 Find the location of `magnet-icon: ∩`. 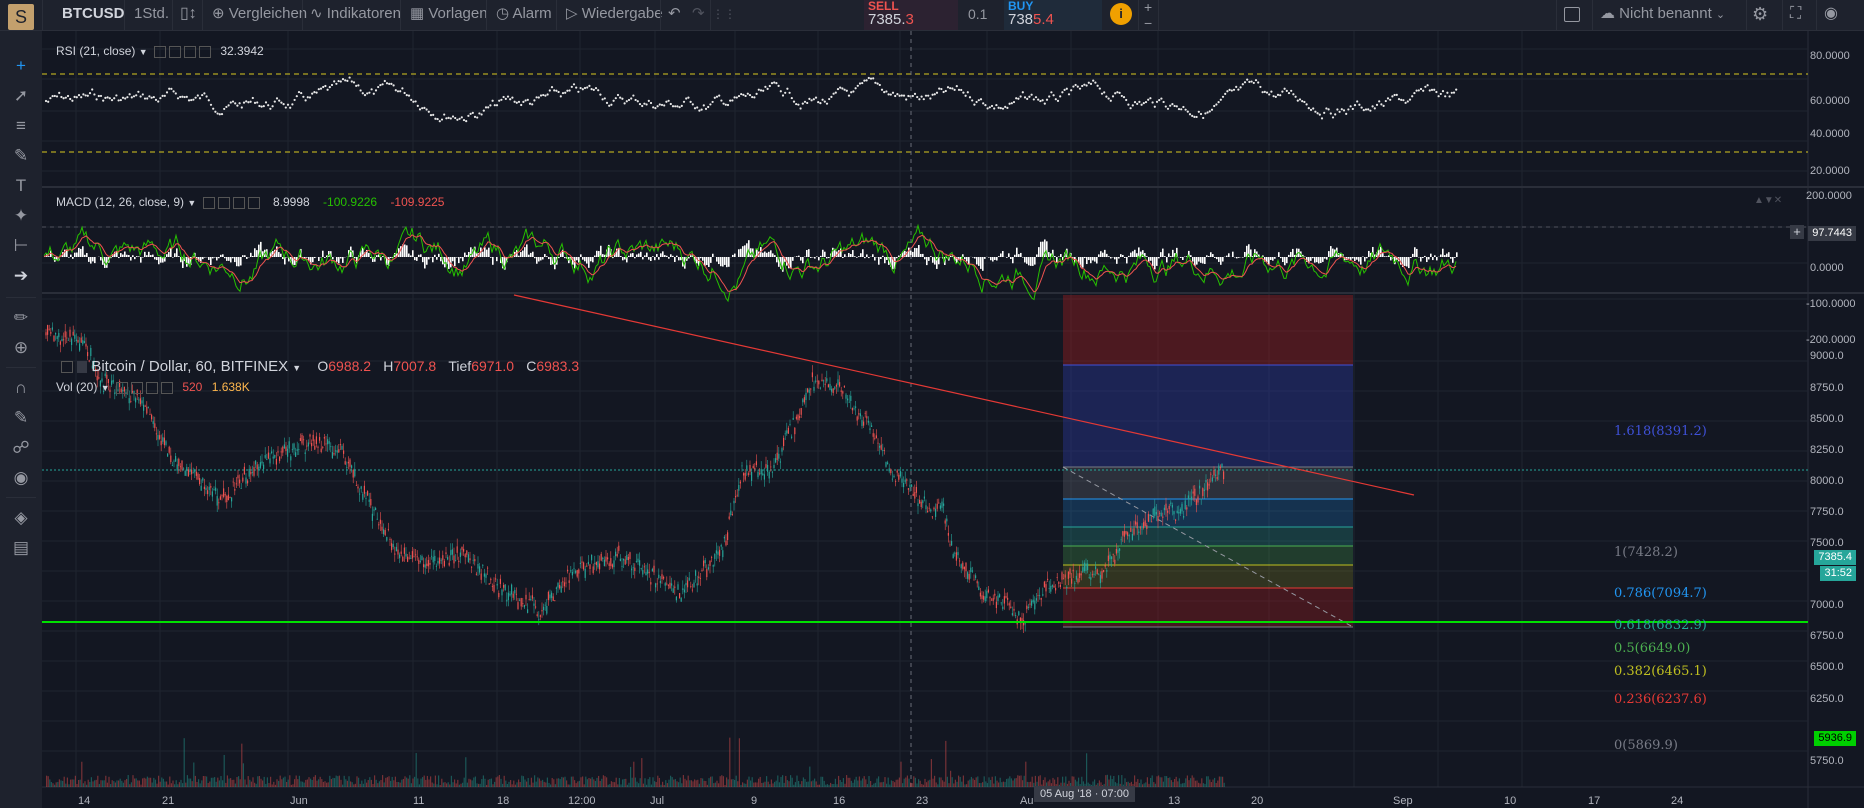

magnet-icon: ∩ is located at coordinates (21, 388).